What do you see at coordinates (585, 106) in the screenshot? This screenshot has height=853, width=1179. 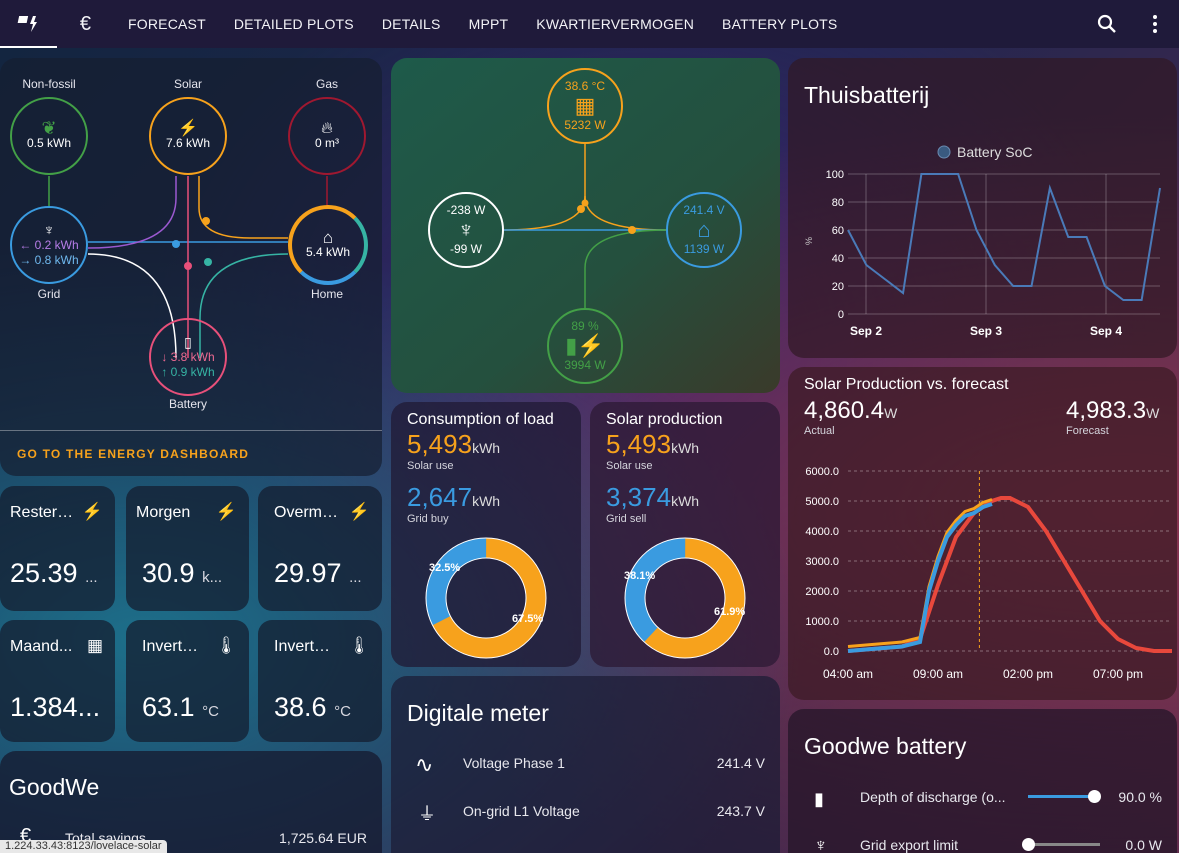 I see `solar-power-node: 38.6 °C ▦ 5232 W` at bounding box center [585, 106].